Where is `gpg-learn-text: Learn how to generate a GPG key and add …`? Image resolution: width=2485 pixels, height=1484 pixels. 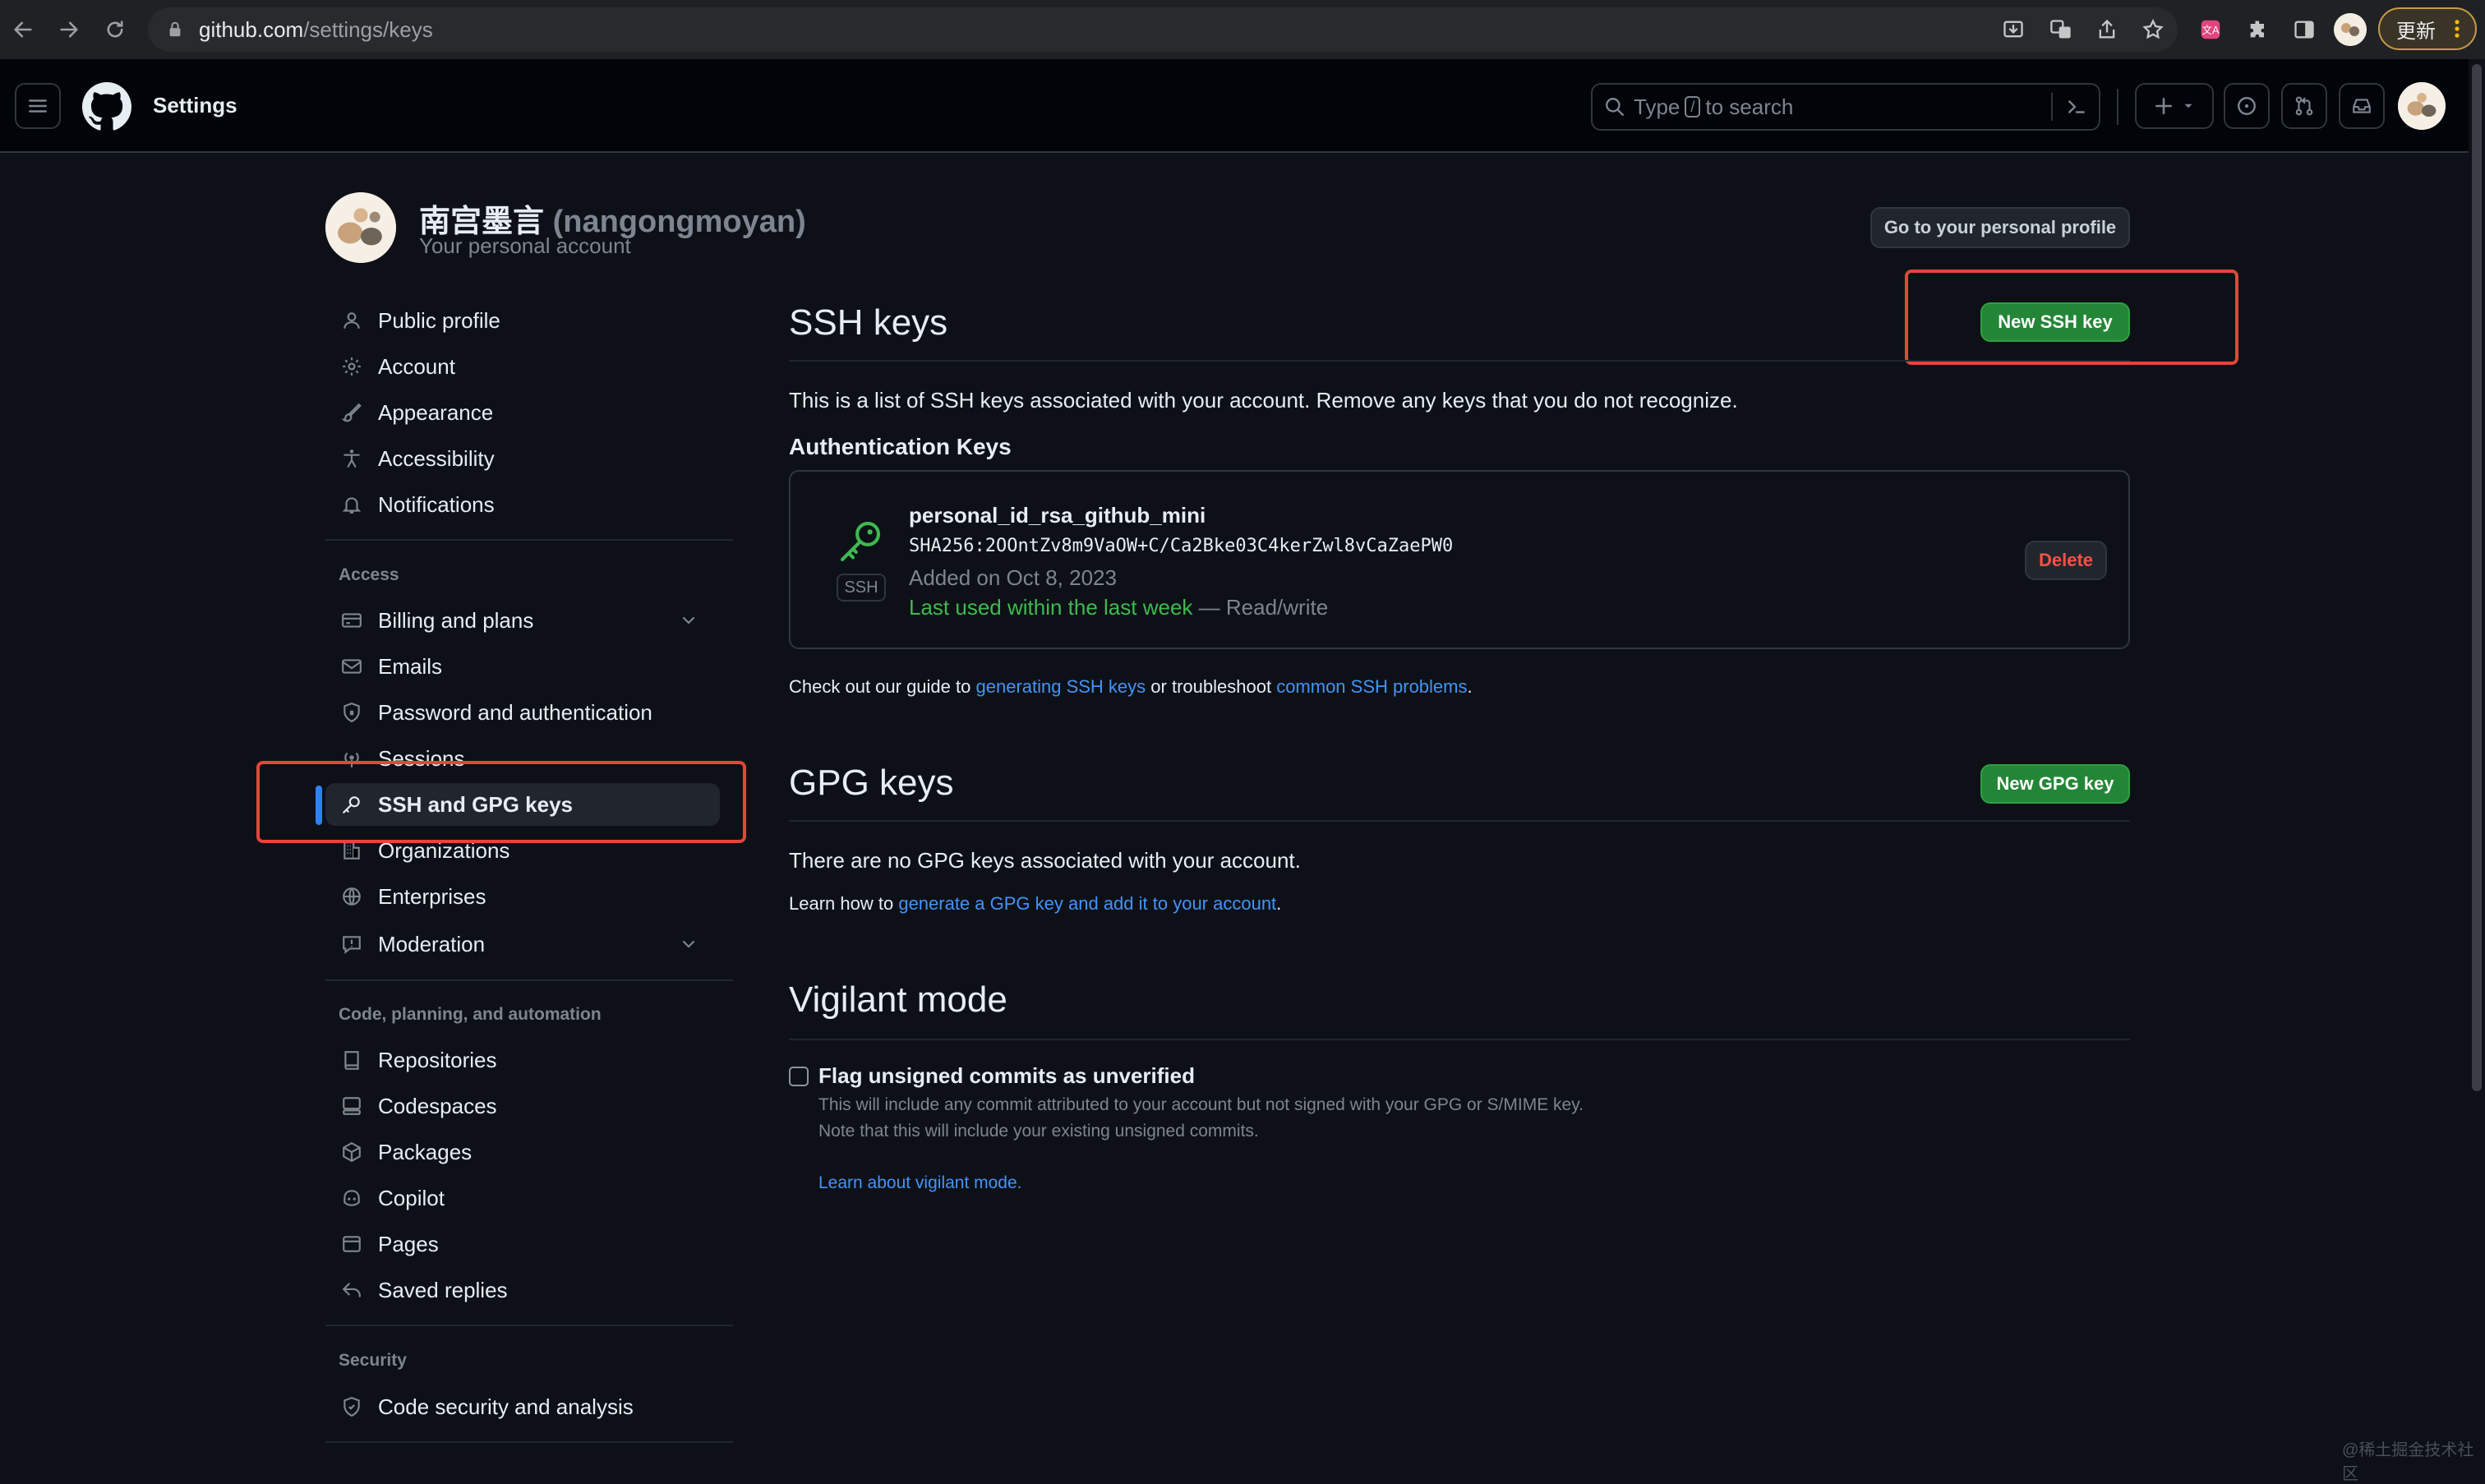 gpg-learn-text: Learn how to generate a GPG key and add … is located at coordinates (1035, 903).